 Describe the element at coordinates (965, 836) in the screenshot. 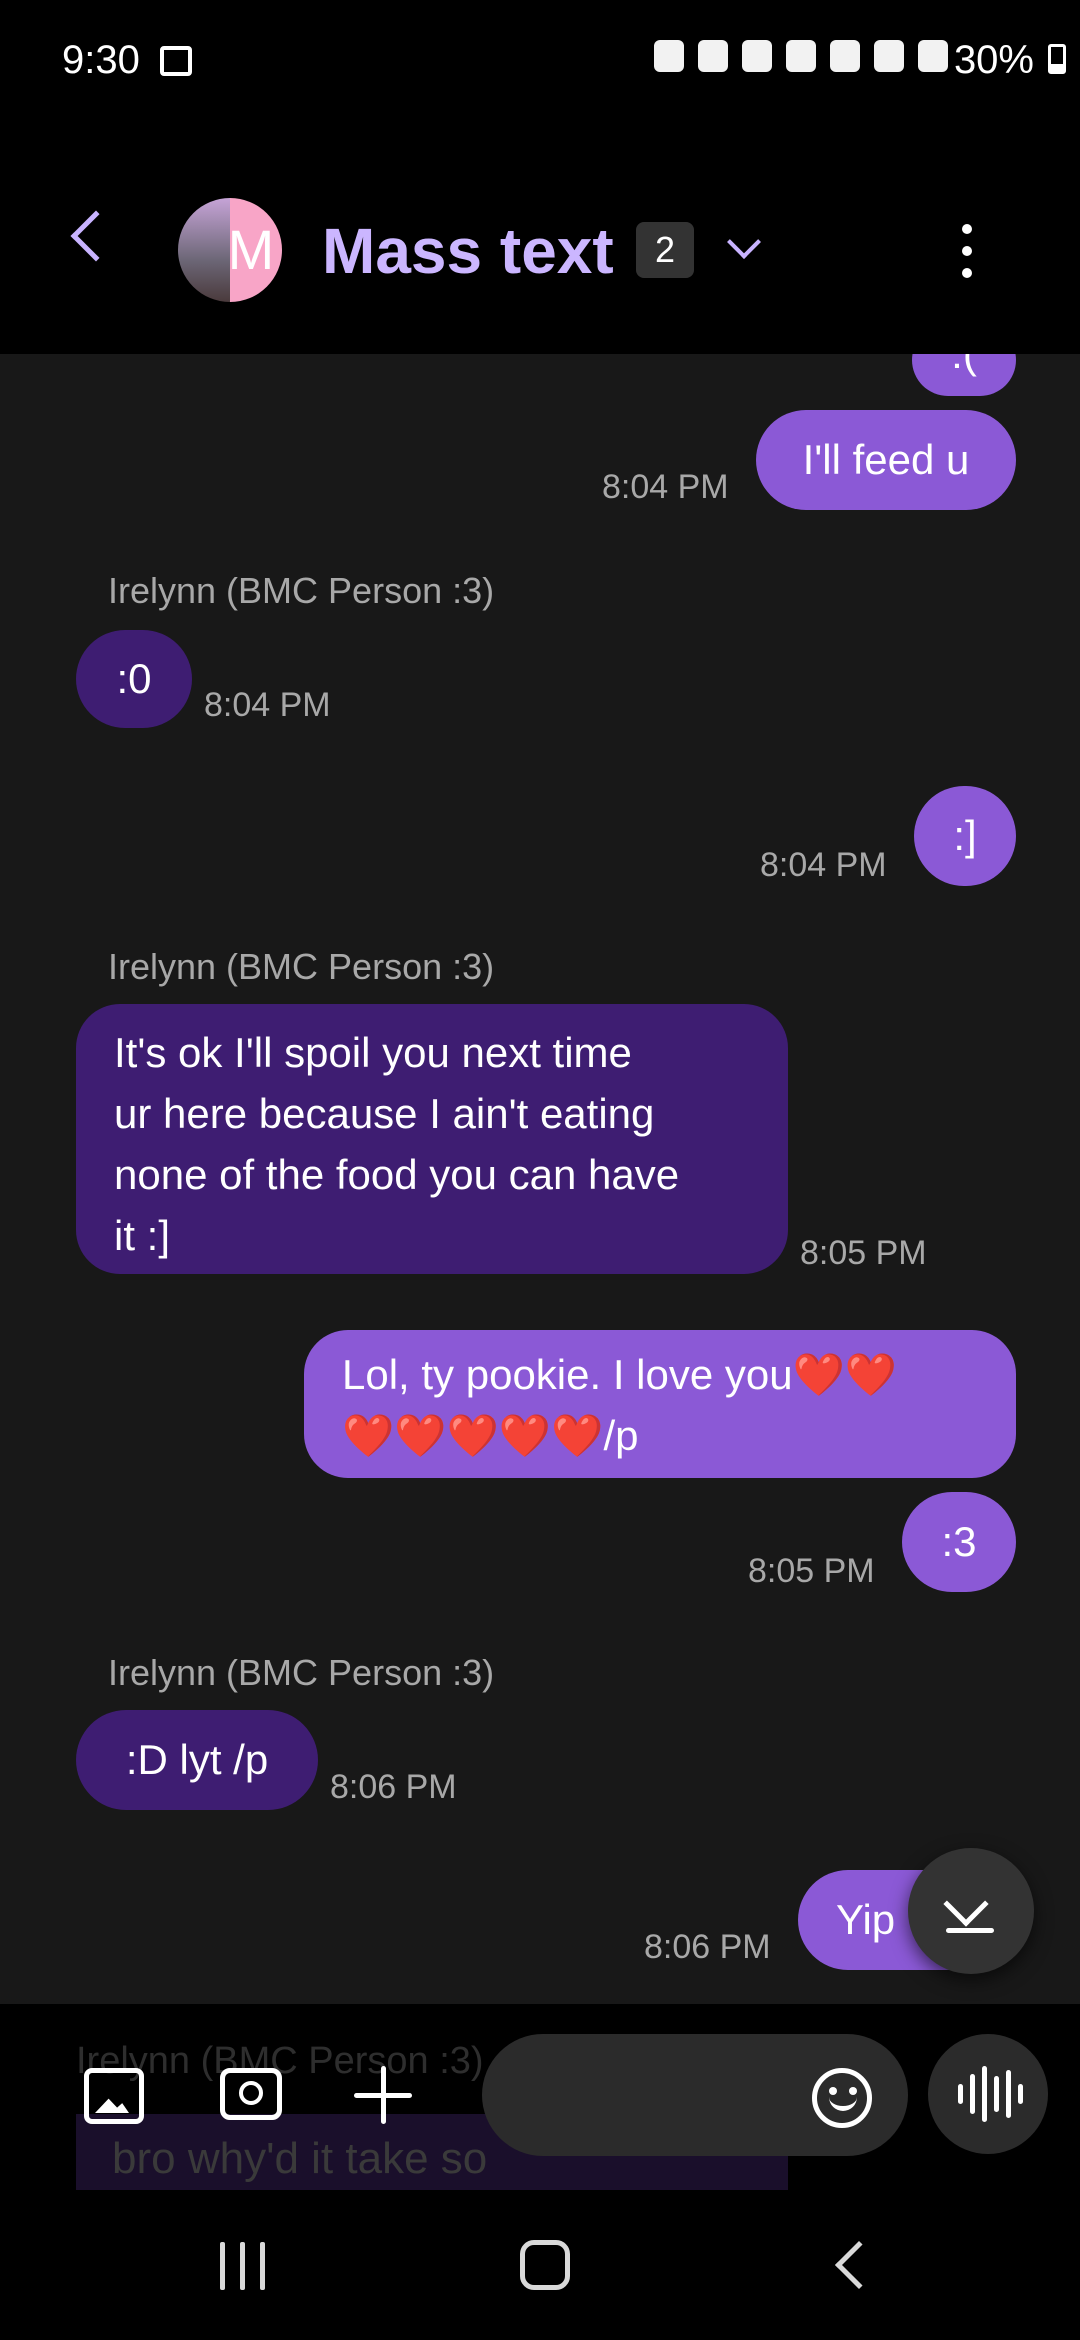

I see `message-bubble-outgoing: :]` at that location.